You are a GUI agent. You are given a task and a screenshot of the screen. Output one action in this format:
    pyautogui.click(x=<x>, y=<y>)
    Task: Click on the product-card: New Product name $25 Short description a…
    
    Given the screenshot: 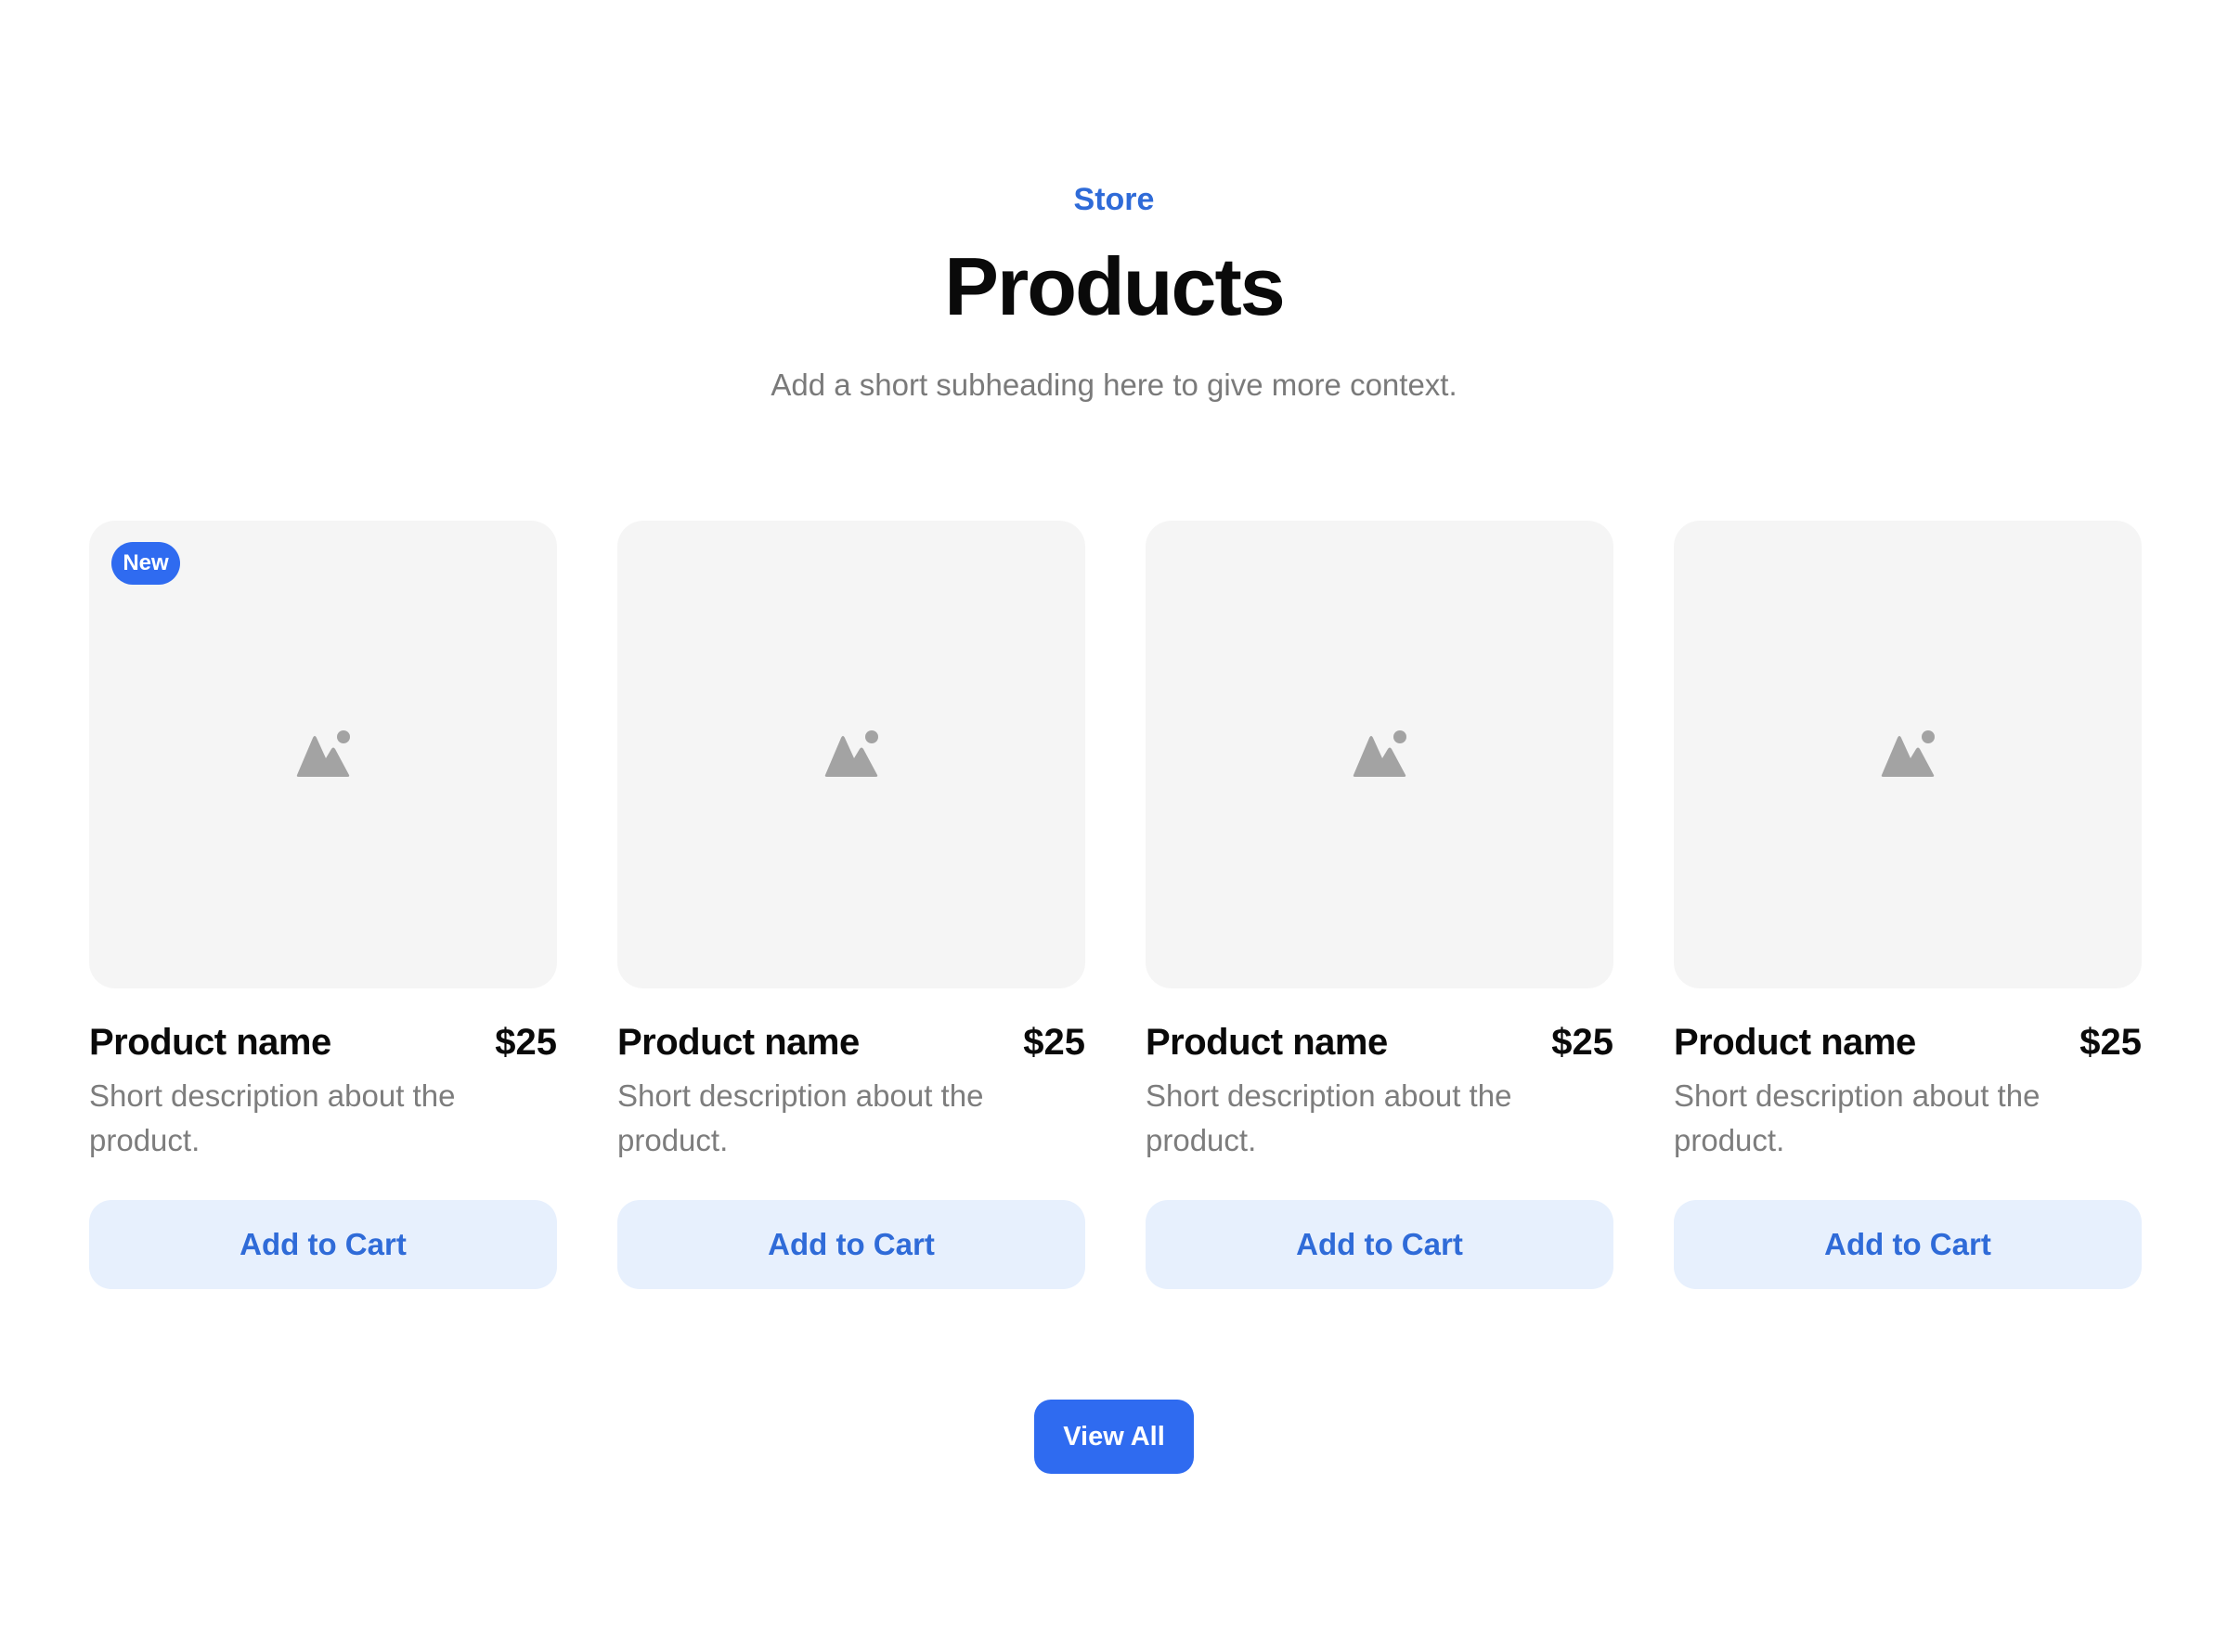 What is the action you would take?
    pyautogui.click(x=323, y=905)
    